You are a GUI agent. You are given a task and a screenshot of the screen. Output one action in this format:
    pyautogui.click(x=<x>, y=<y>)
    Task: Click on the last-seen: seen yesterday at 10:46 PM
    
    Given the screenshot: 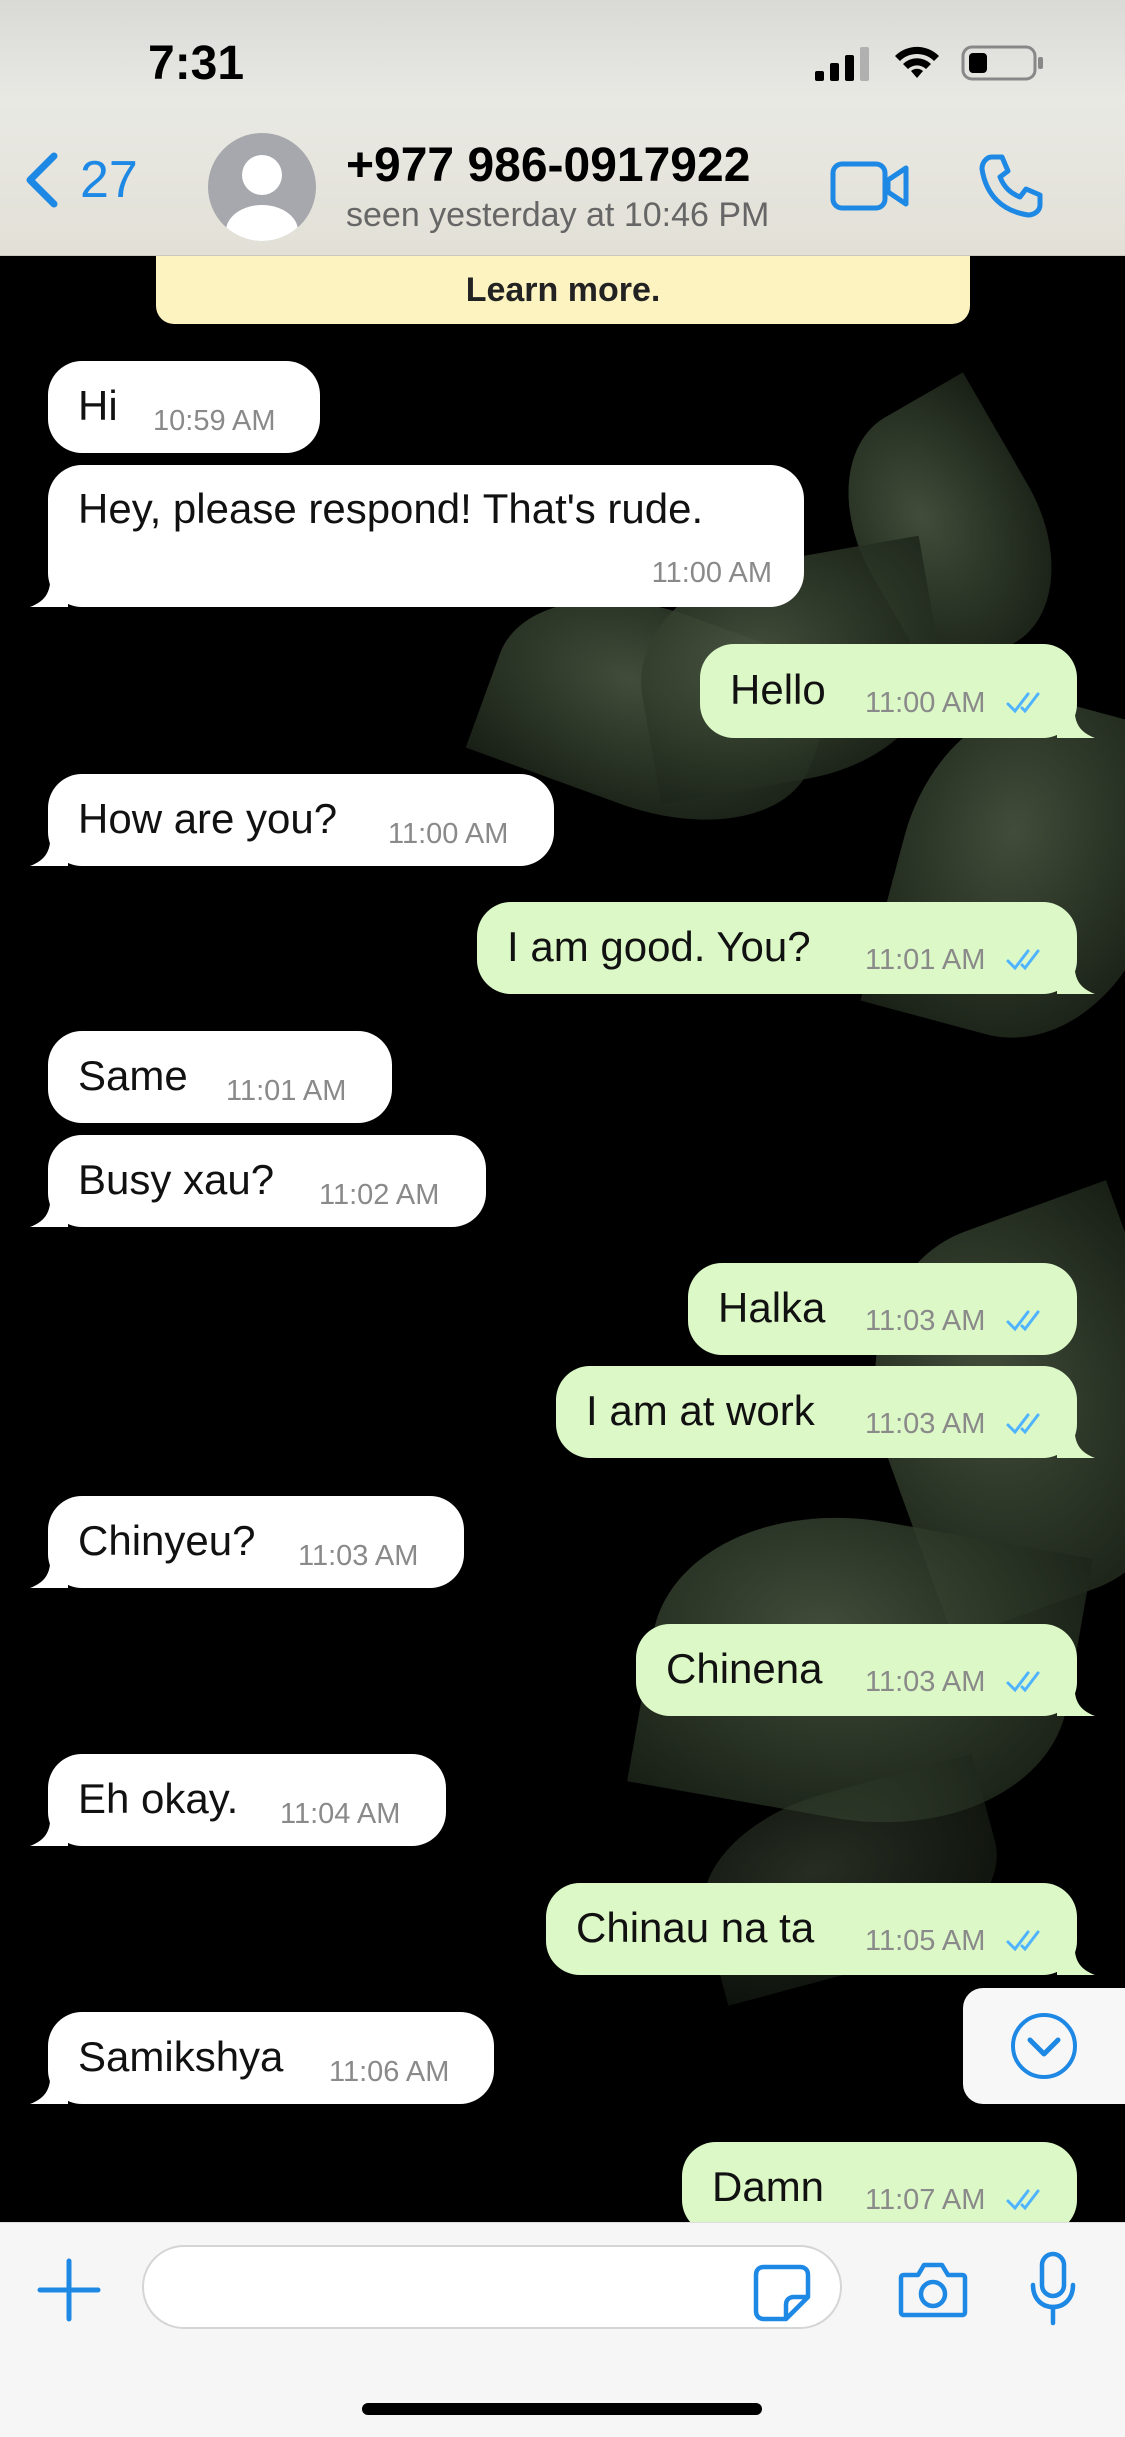 What is the action you would take?
    pyautogui.click(x=558, y=215)
    